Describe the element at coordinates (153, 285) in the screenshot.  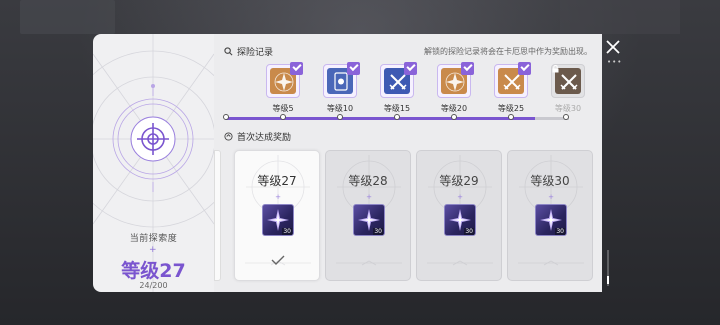
I see `level-progress: 24/200` at that location.